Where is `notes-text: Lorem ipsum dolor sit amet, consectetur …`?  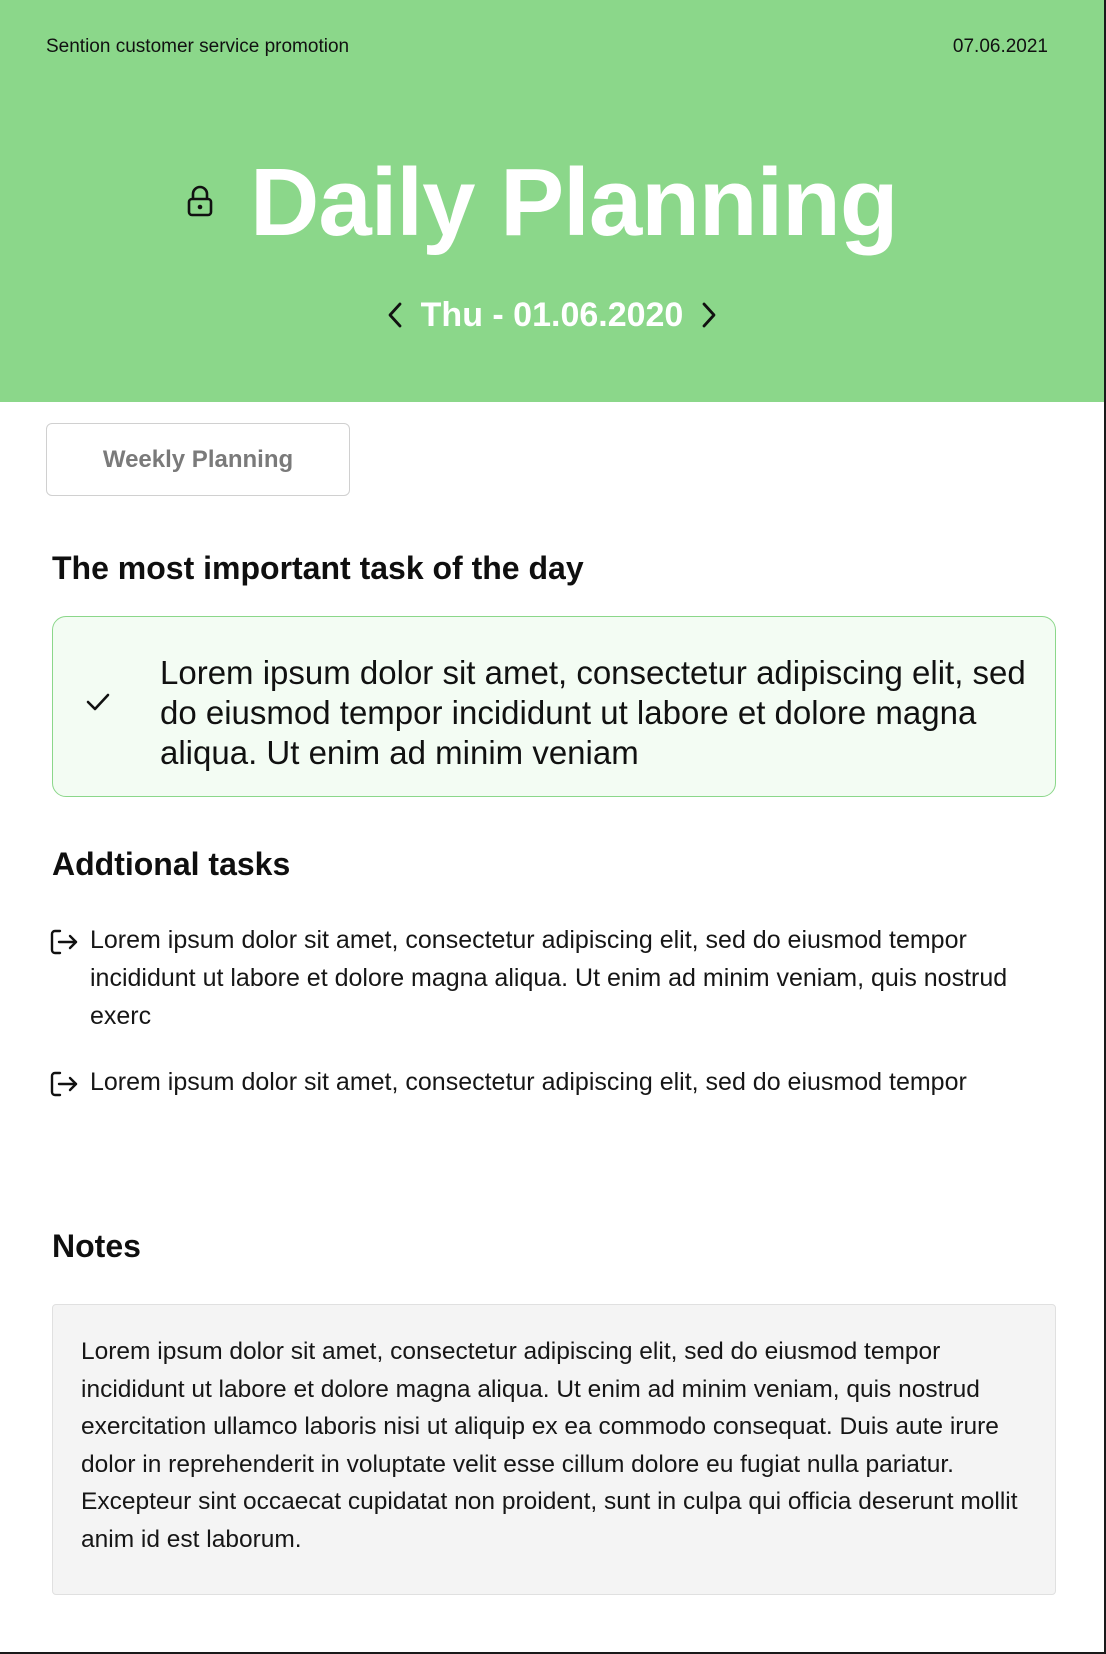 notes-text: Lorem ipsum dolor sit amet, consectetur … is located at coordinates (549, 1445).